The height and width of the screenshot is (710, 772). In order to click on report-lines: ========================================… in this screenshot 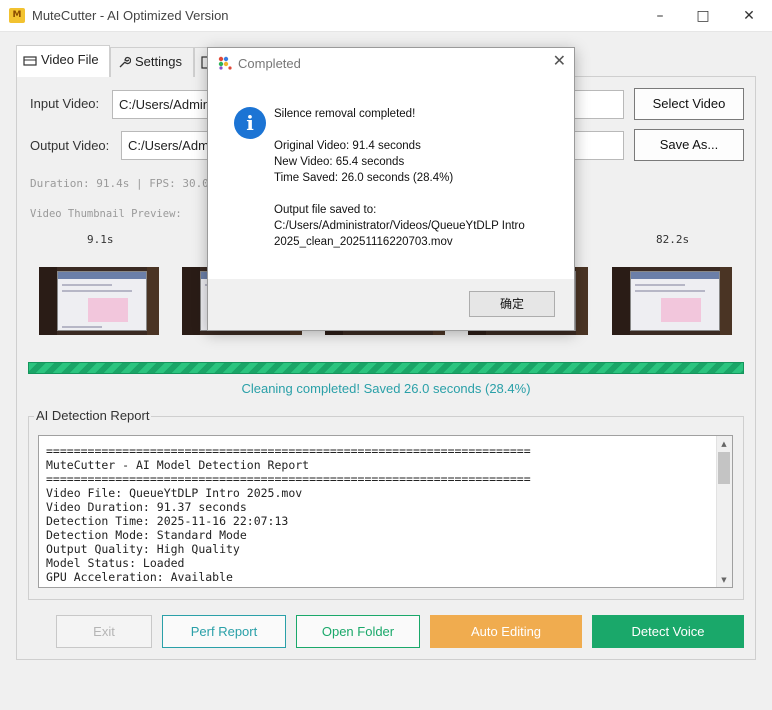, I will do `click(288, 514)`.